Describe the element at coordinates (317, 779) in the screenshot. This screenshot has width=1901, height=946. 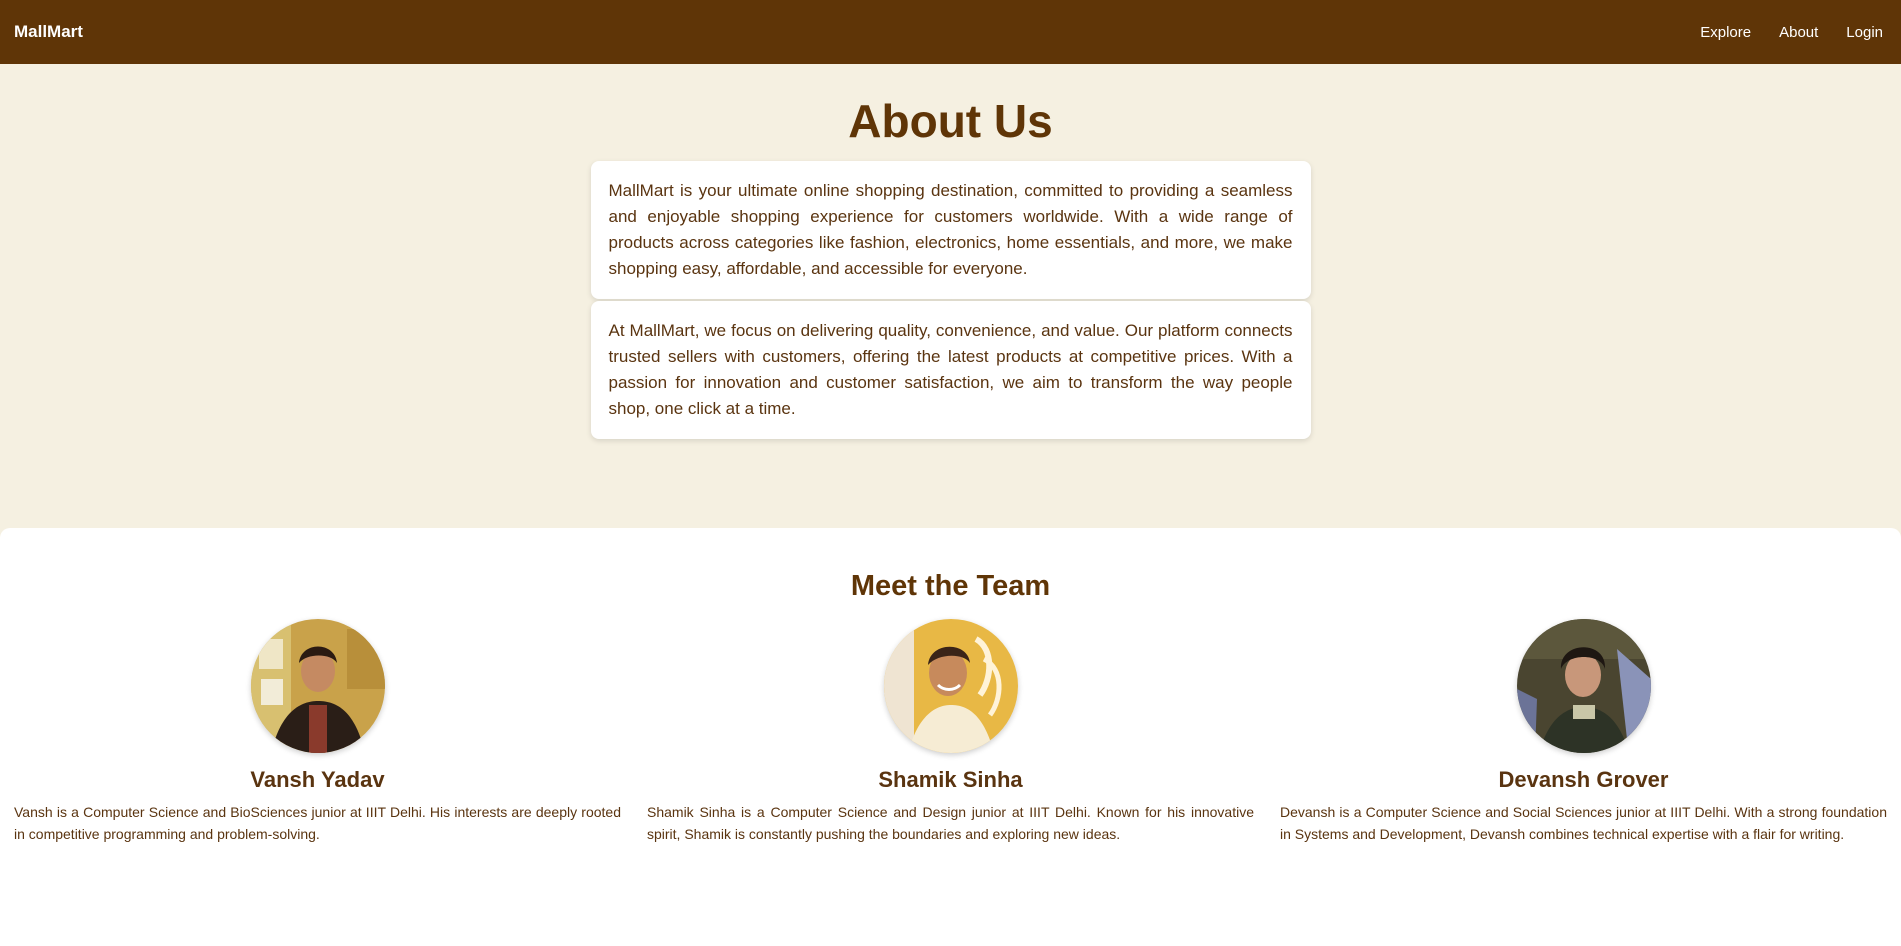
I see `member-name: Vansh Yadav` at that location.